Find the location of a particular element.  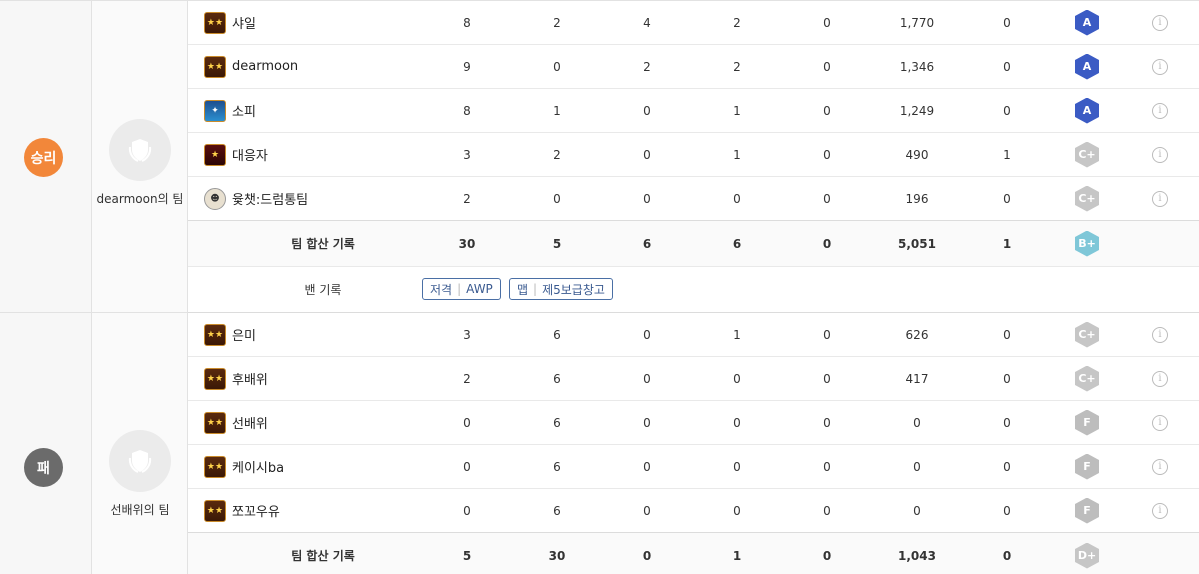

ban-chip-weapon: 저격 | AWP is located at coordinates (461, 289).